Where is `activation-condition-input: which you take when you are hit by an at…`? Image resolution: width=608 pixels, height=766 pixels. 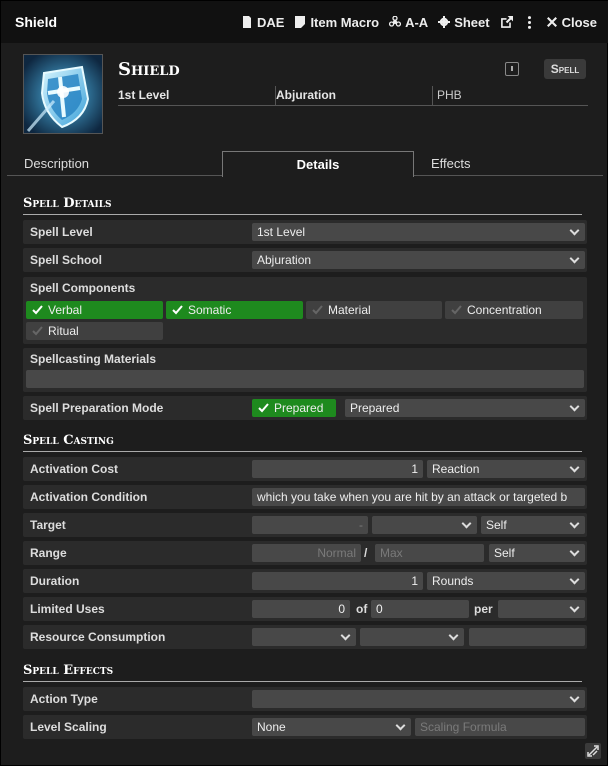
activation-condition-input: which you take when you are hit by an at… is located at coordinates (418, 497).